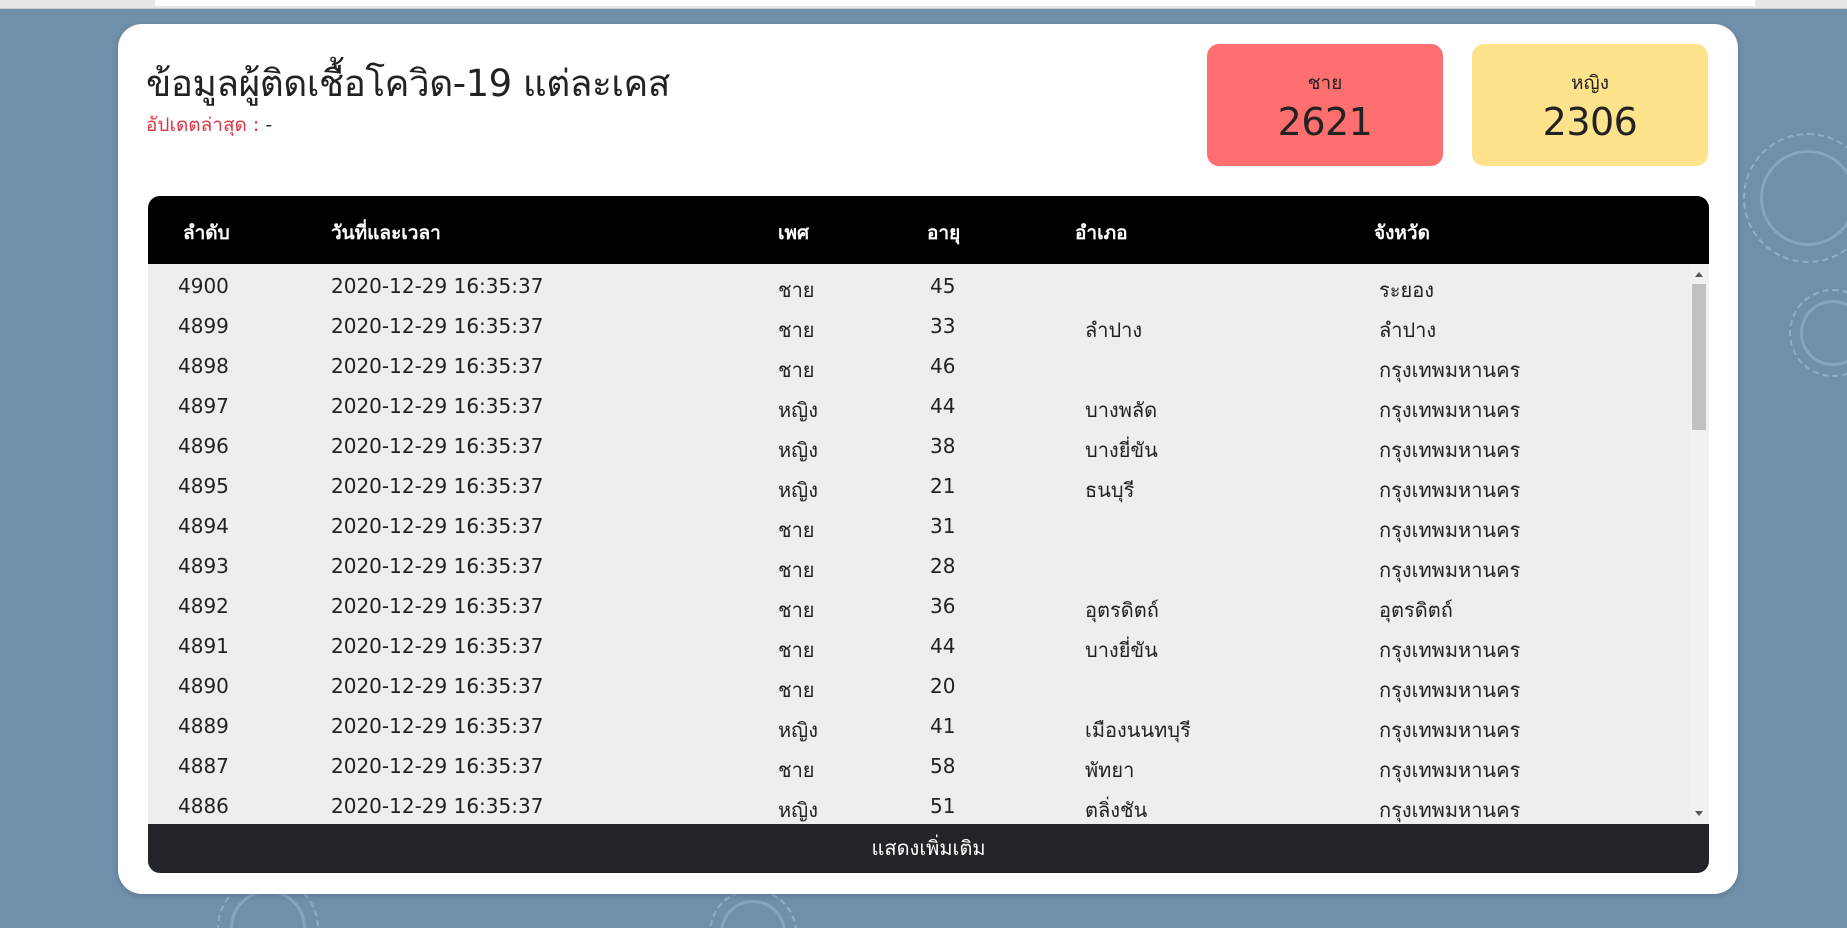 Image resolution: width=1847 pixels, height=928 pixels. I want to click on cell-age: 45, so click(943, 286).